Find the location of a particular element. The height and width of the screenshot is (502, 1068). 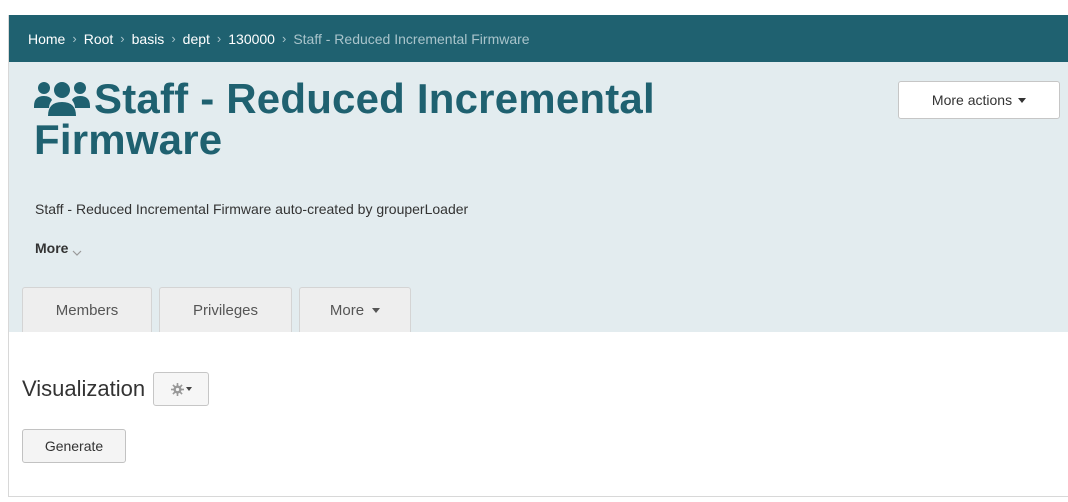

breadcrumb-root: Root is located at coordinates (99, 39).